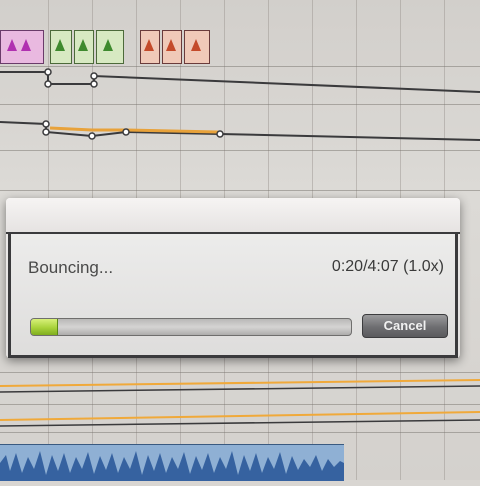  I want to click on bounce-time-readout: 0:20/4:07 (1.0x), so click(387, 266).